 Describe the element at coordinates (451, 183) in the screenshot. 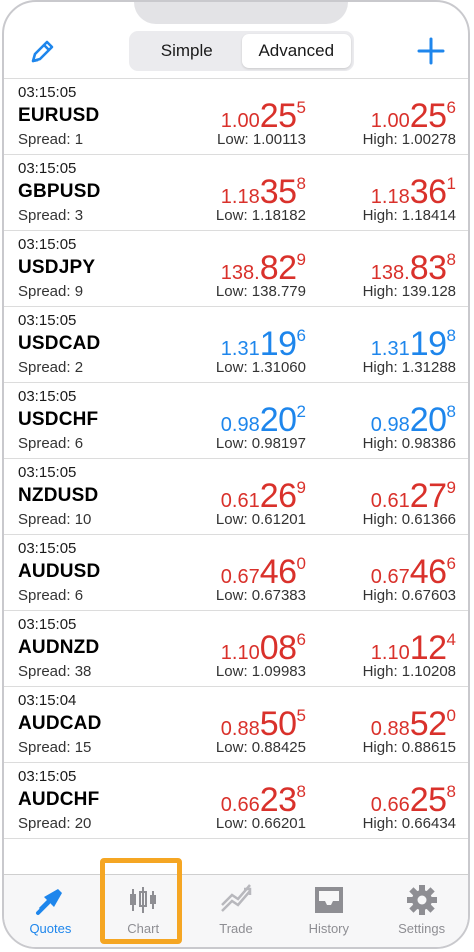

I see `ask-price-fraction: 1` at that location.